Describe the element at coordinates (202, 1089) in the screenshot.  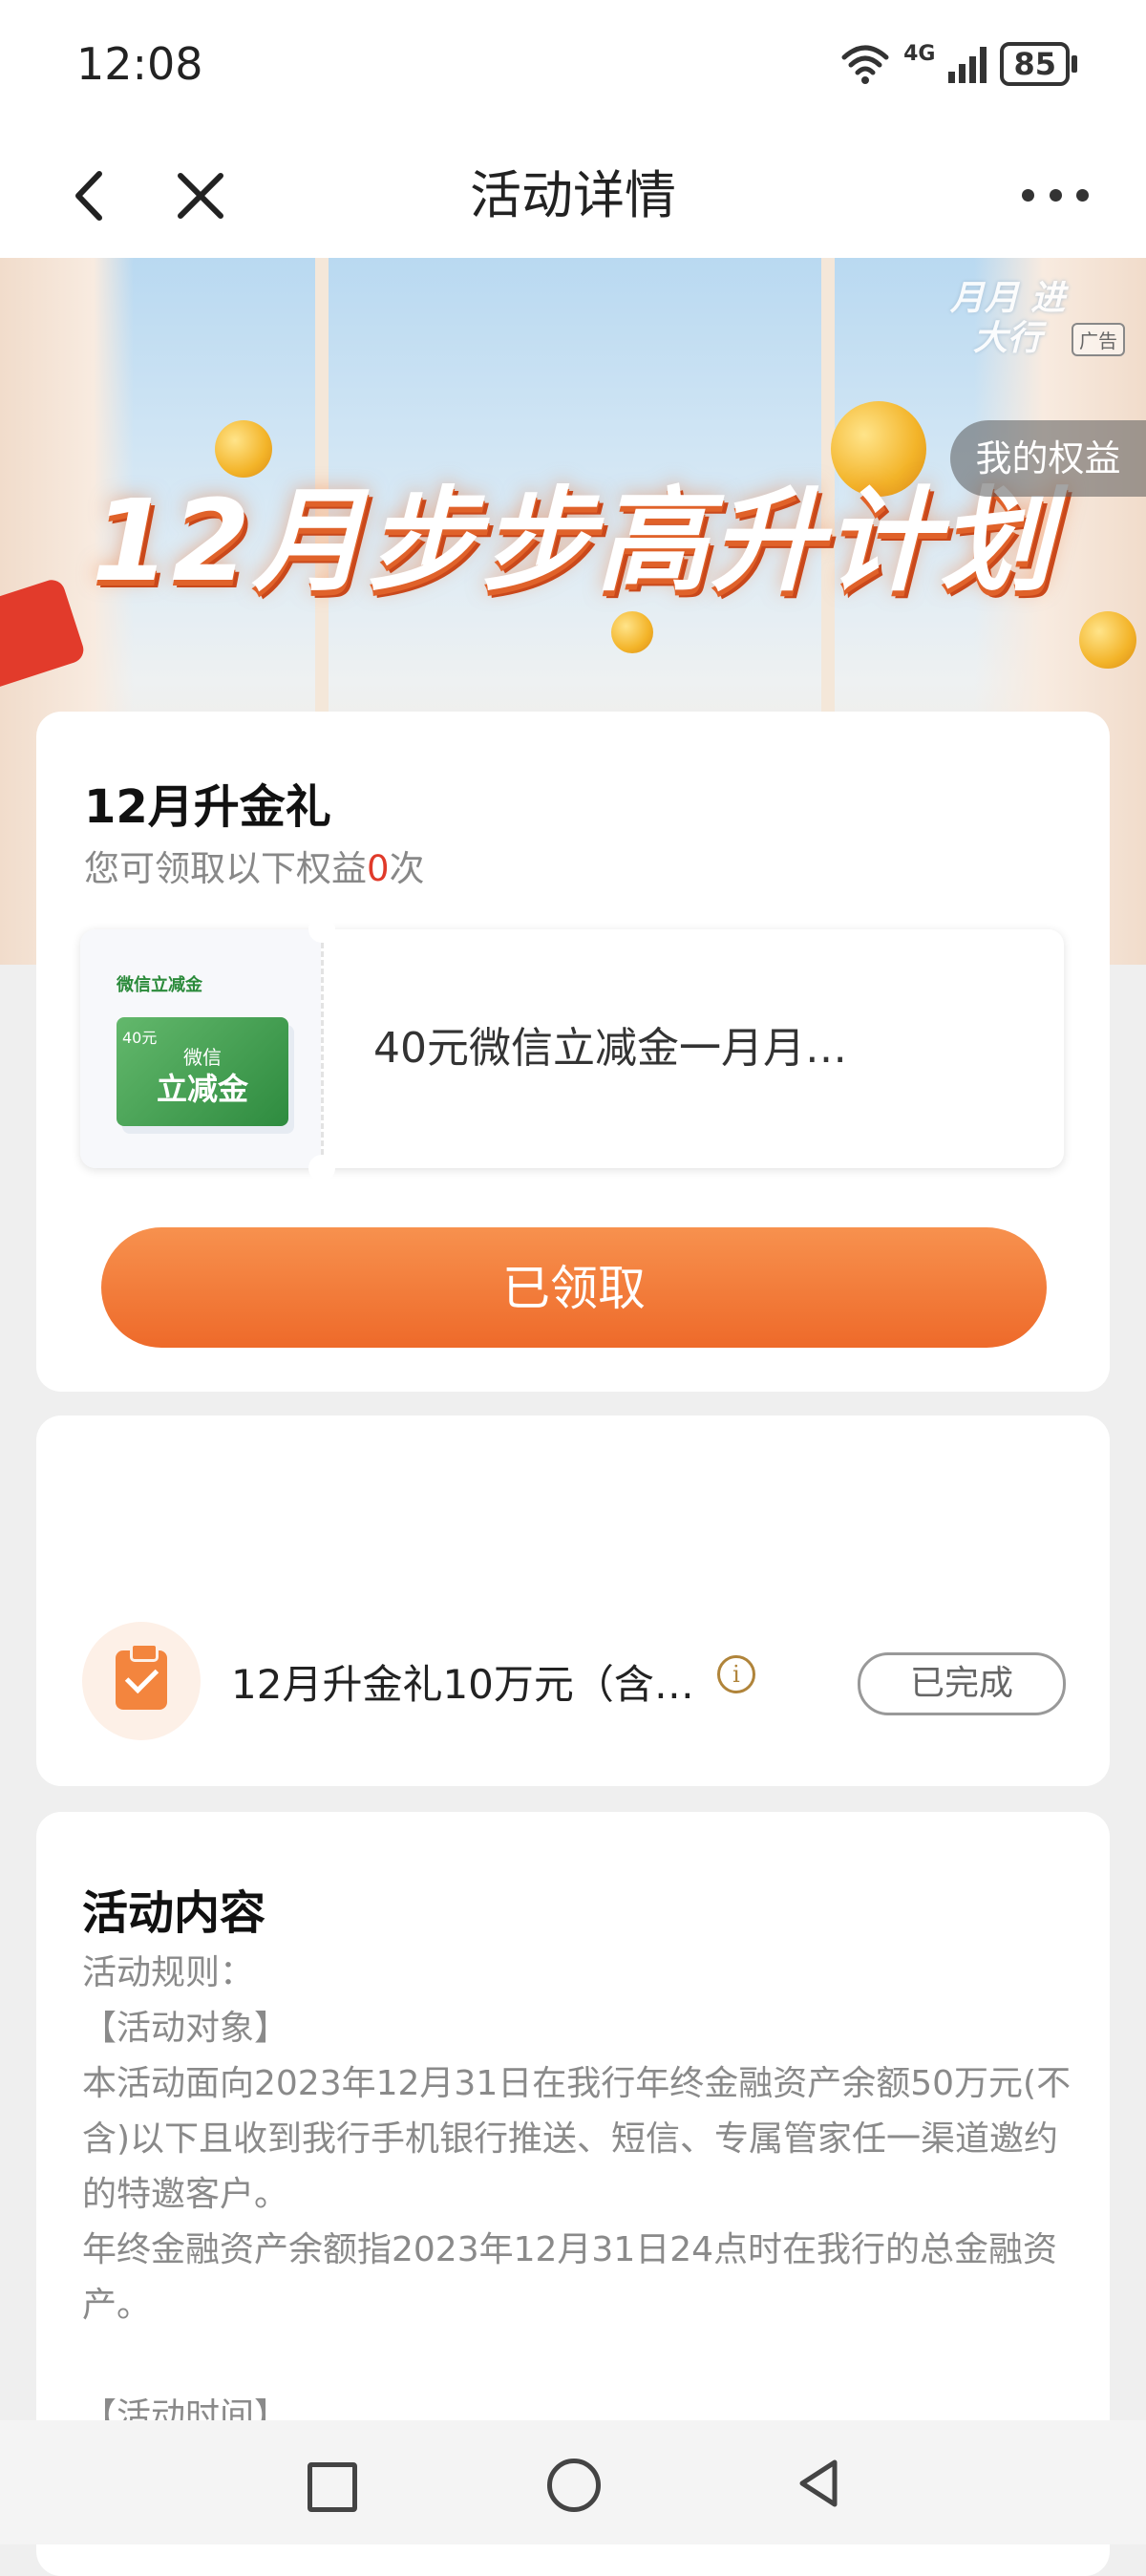
I see `coupon-card-line2: 立减金` at that location.